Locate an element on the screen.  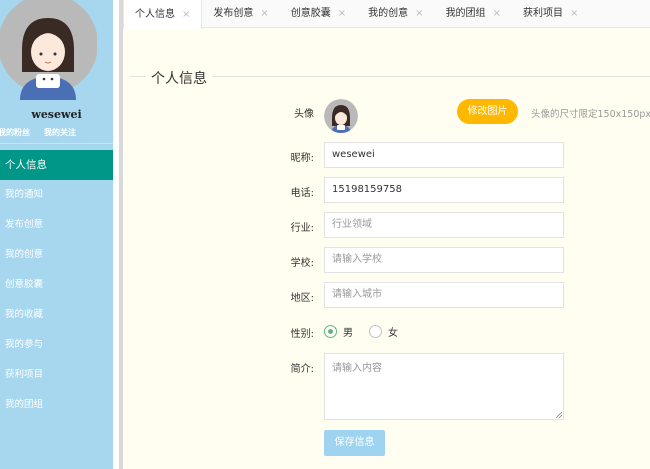
tab-label: 我的创意 is located at coordinates (388, 13).